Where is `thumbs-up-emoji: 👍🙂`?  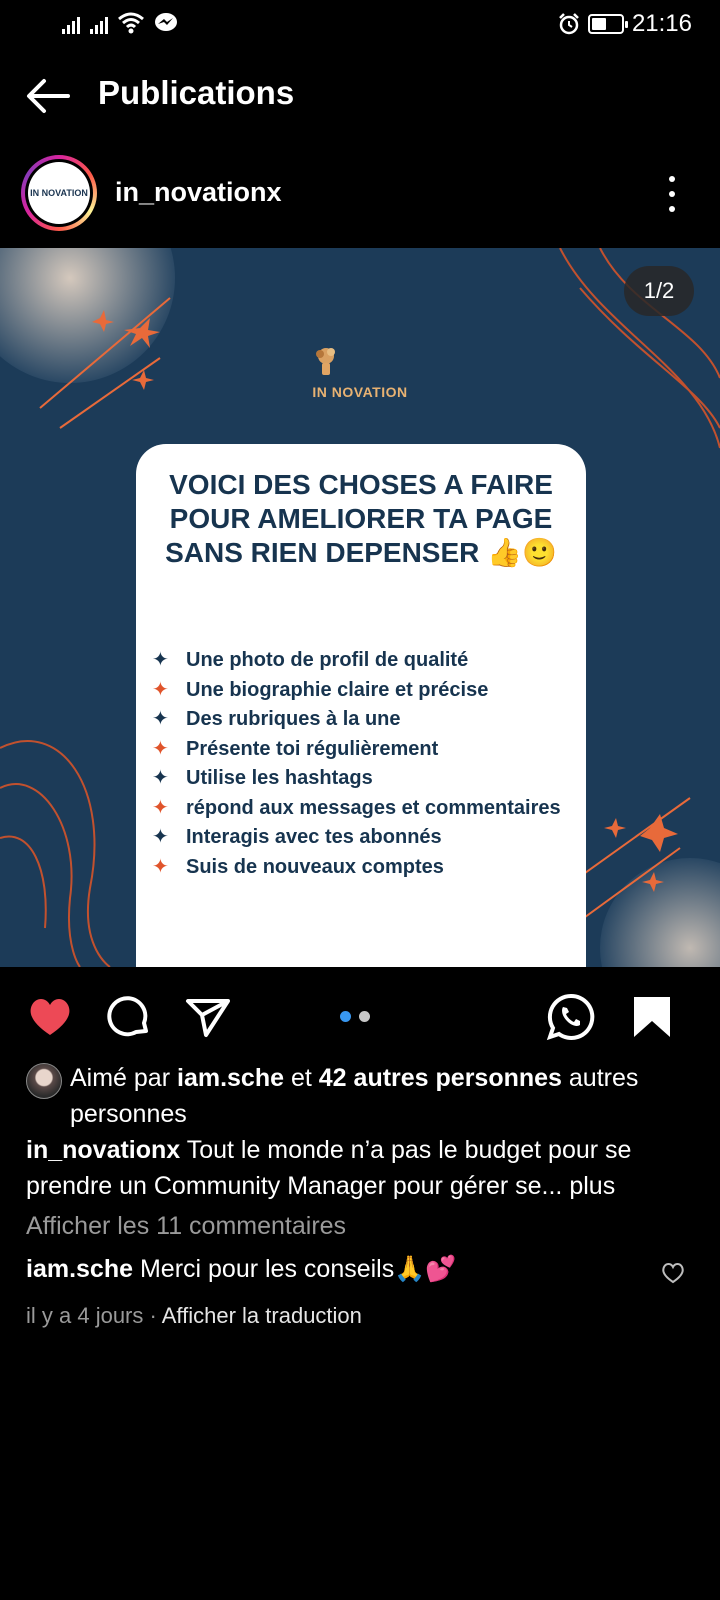
thumbs-up-emoji: 👍🙂 is located at coordinates (522, 552).